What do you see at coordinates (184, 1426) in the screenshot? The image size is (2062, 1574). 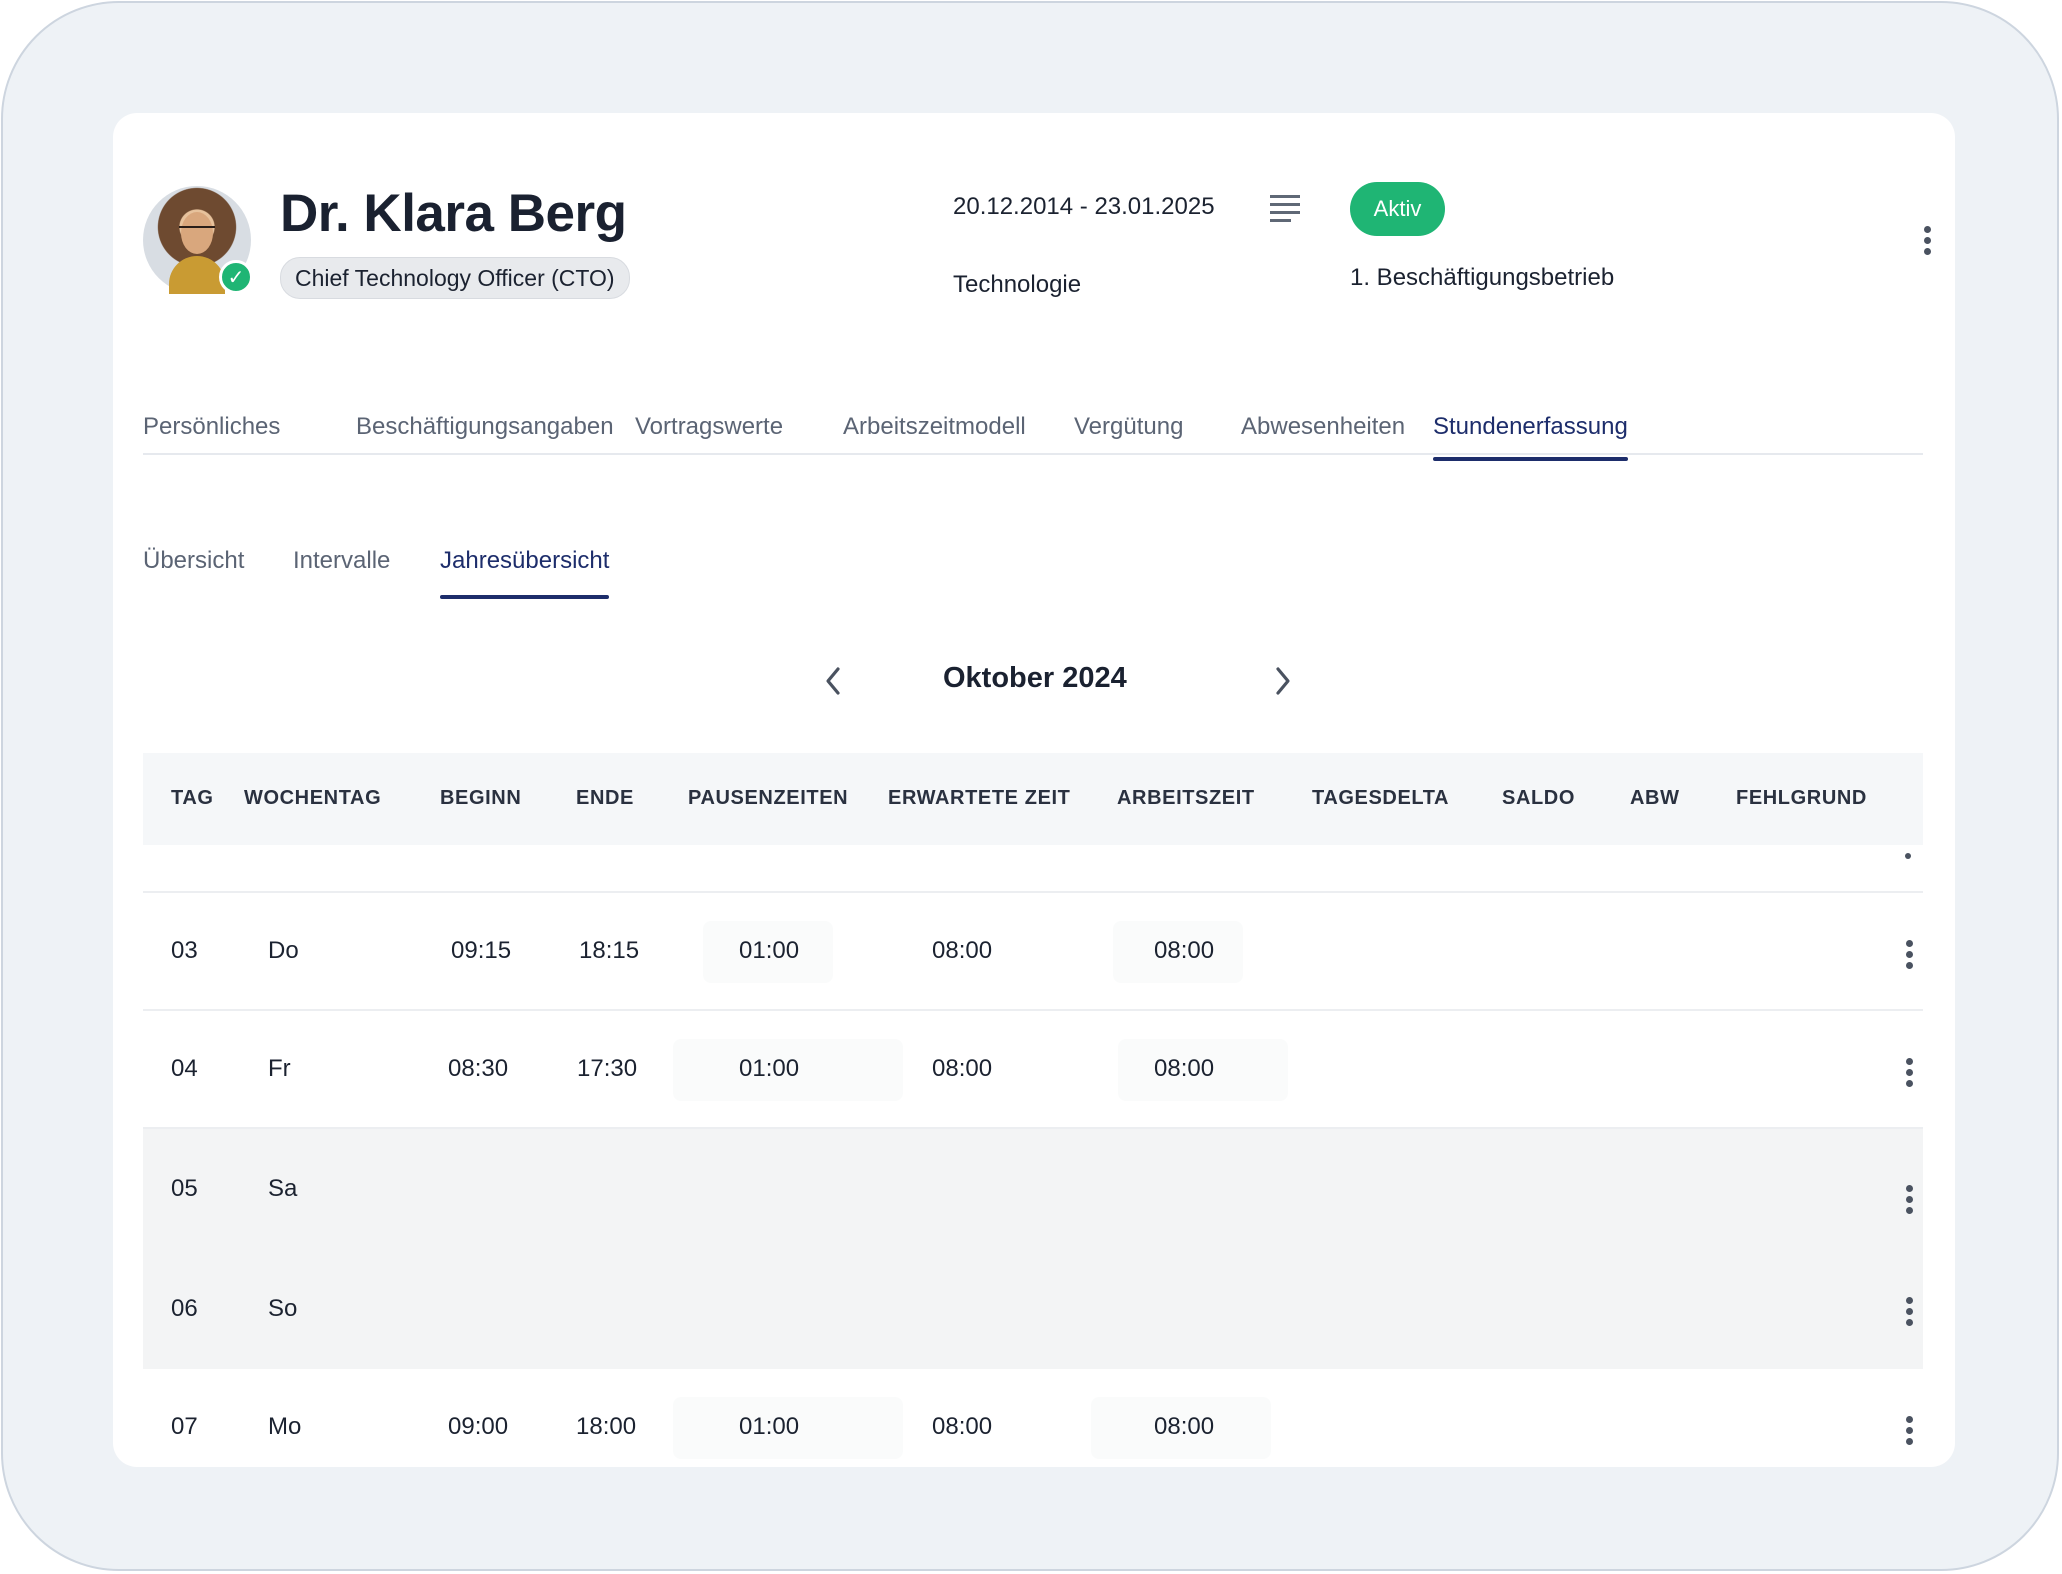 I see `cell-tag: 07` at bounding box center [184, 1426].